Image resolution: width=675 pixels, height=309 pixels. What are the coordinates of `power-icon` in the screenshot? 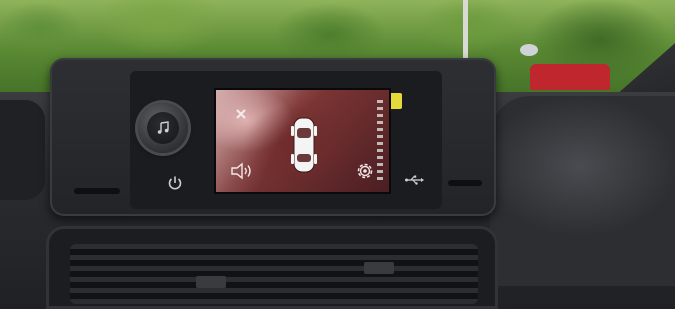 It's located at (175, 183).